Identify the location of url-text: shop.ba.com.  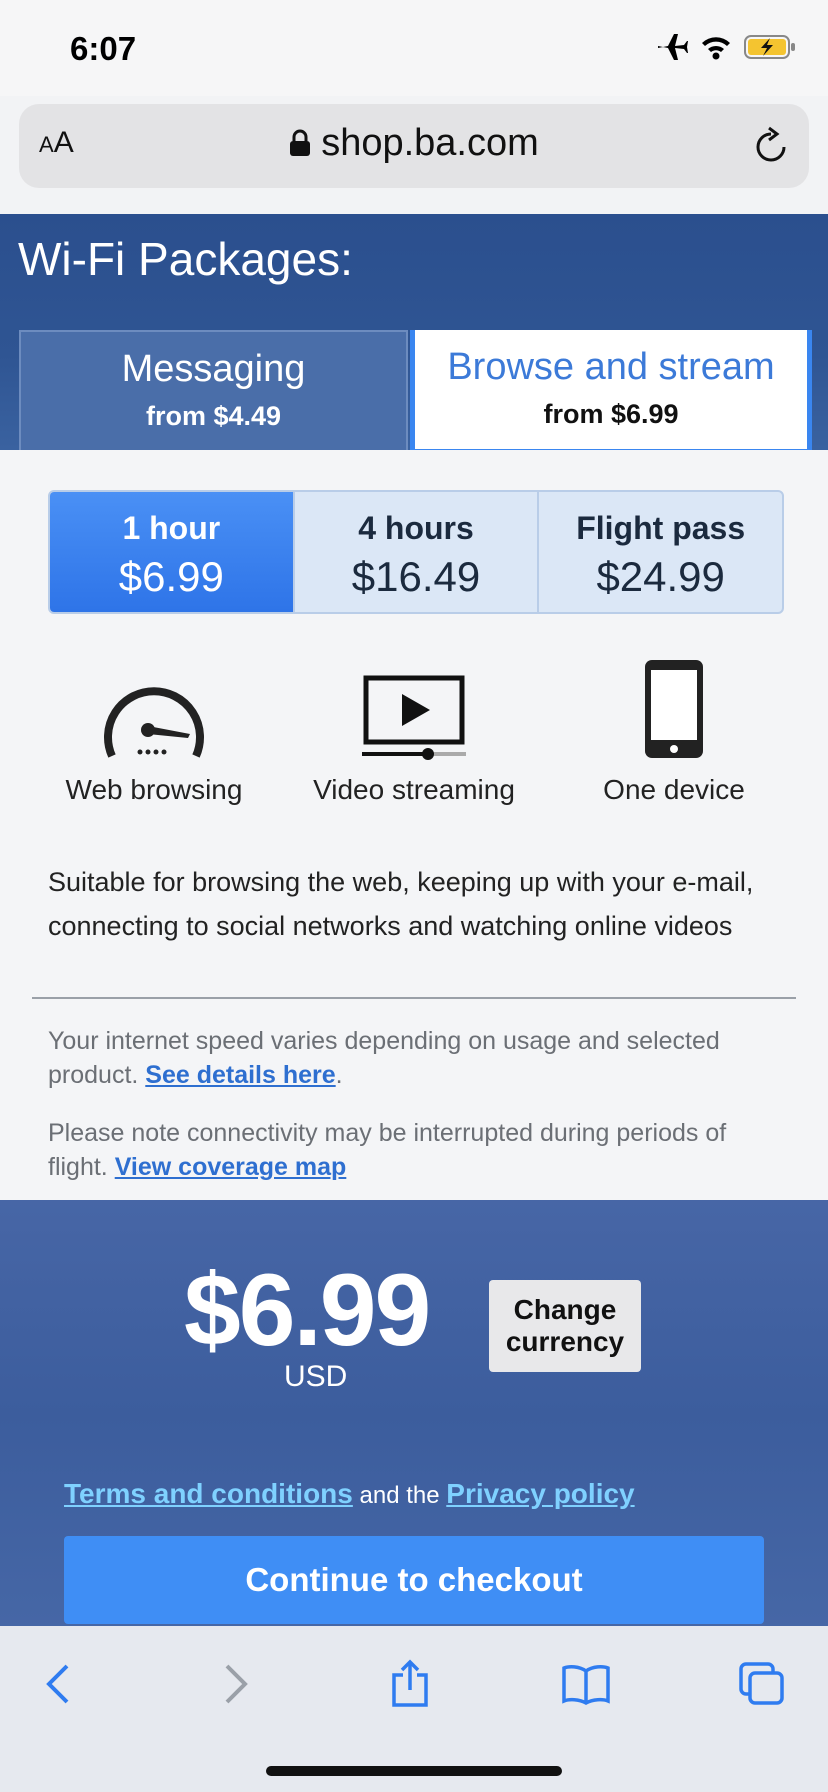
(430, 143).